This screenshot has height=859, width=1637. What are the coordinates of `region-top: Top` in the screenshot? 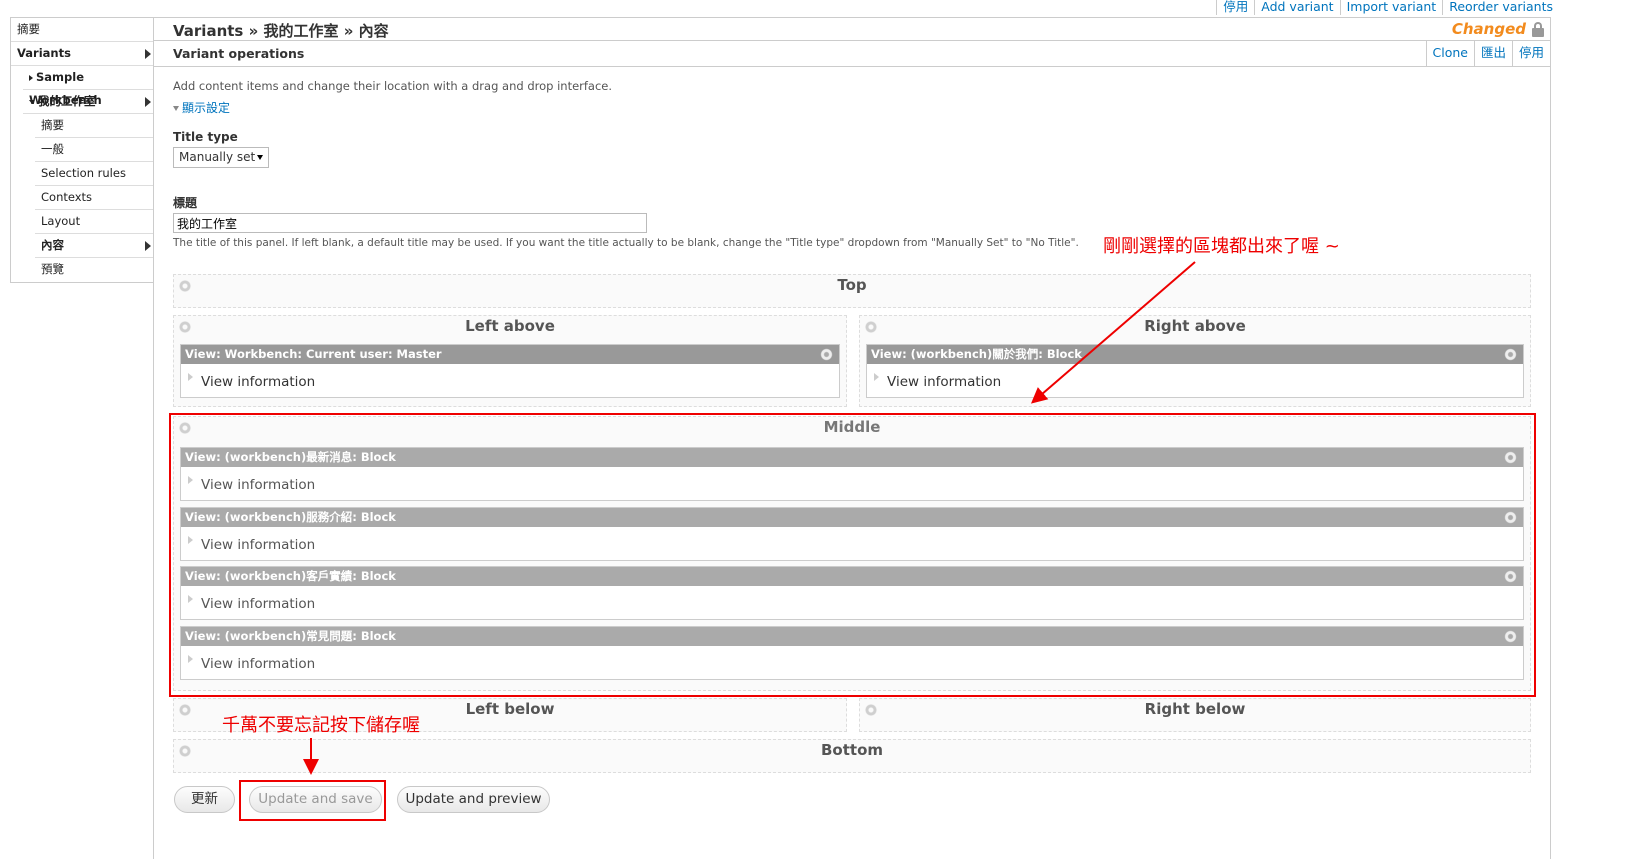 It's located at (852, 291).